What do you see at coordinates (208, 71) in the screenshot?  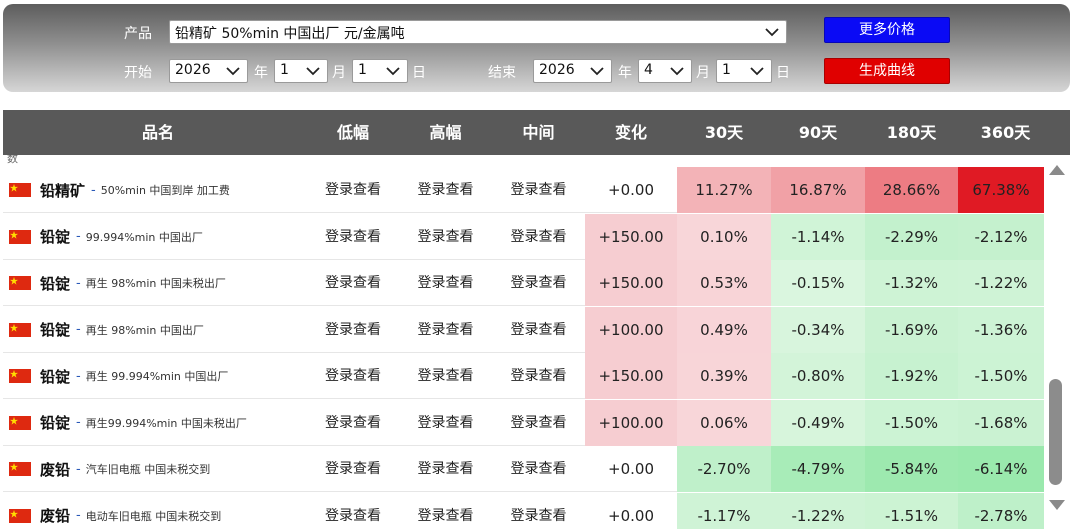 I see `start-year-select: 2026` at bounding box center [208, 71].